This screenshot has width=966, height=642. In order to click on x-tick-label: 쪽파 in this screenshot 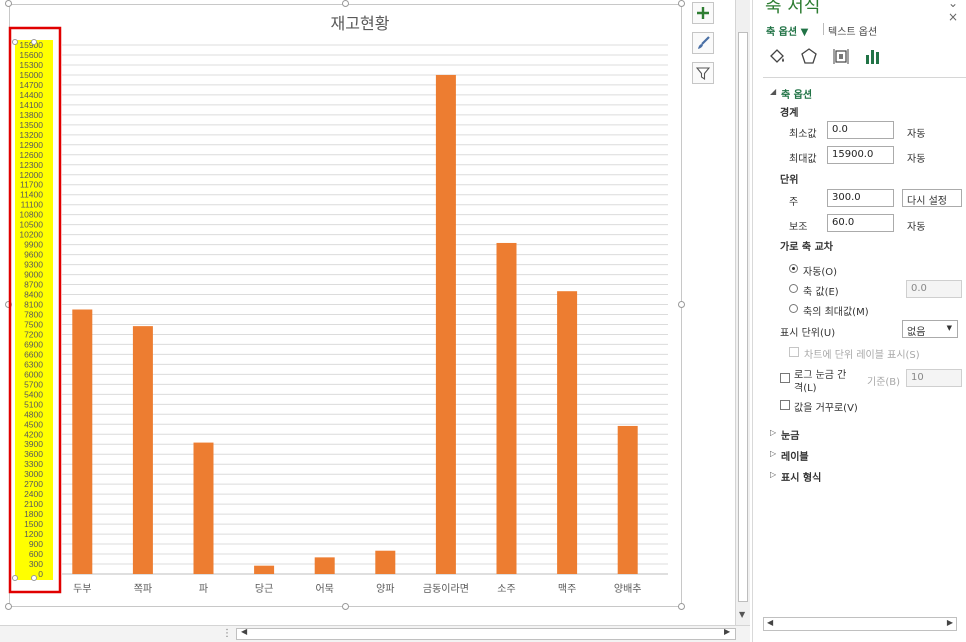, I will do `click(143, 589)`.